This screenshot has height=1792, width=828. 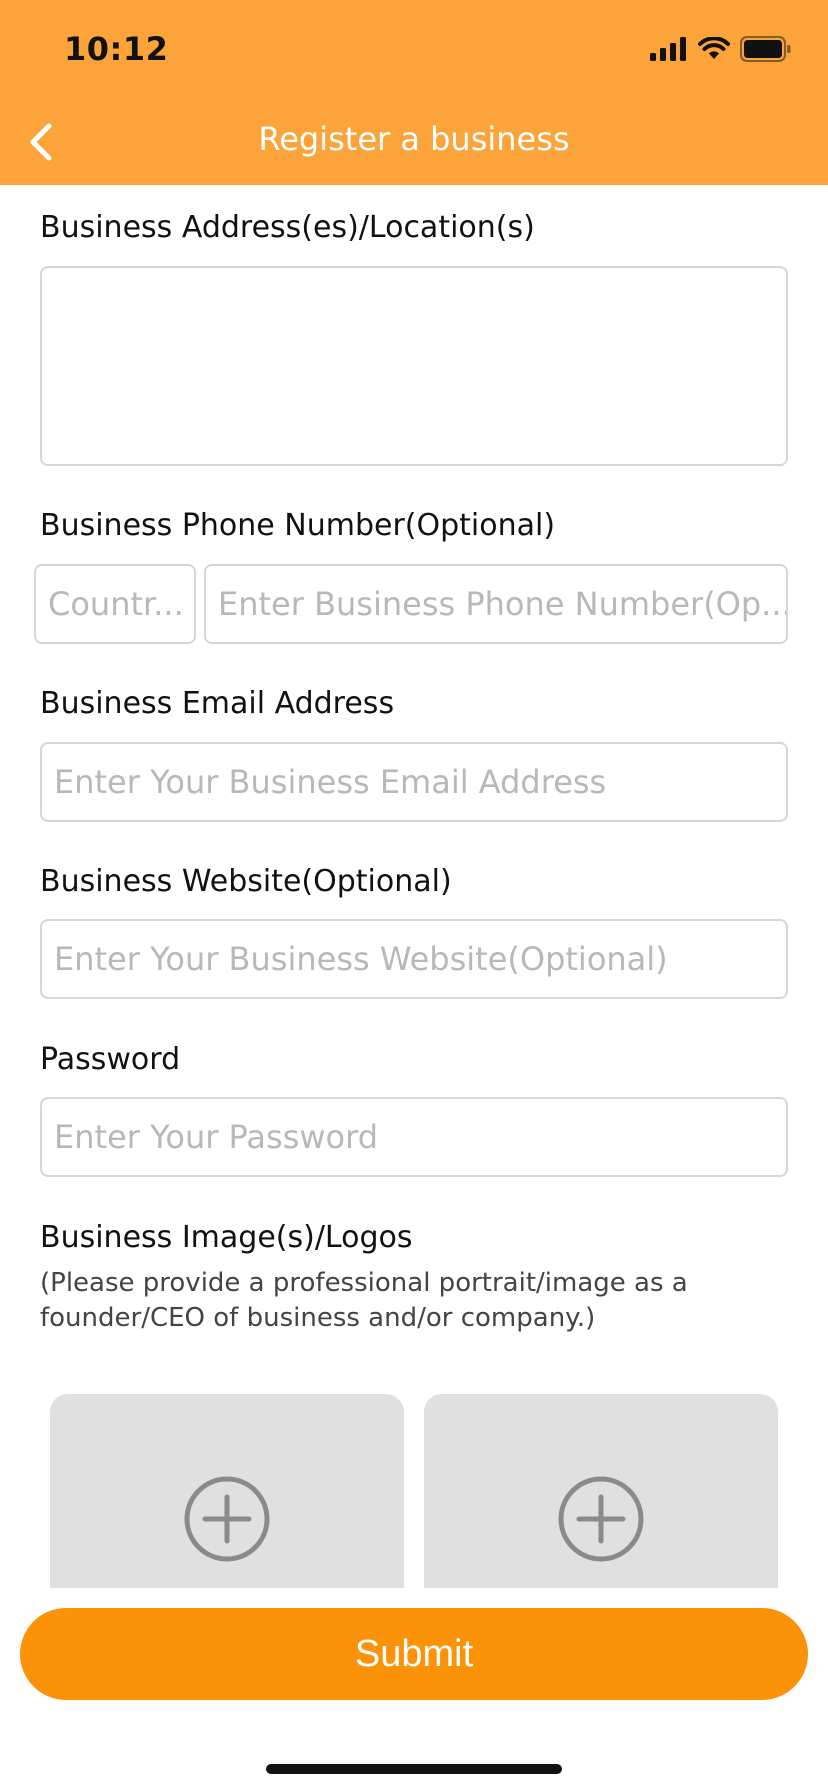 I want to click on submit-button: Submit, so click(x=414, y=1654).